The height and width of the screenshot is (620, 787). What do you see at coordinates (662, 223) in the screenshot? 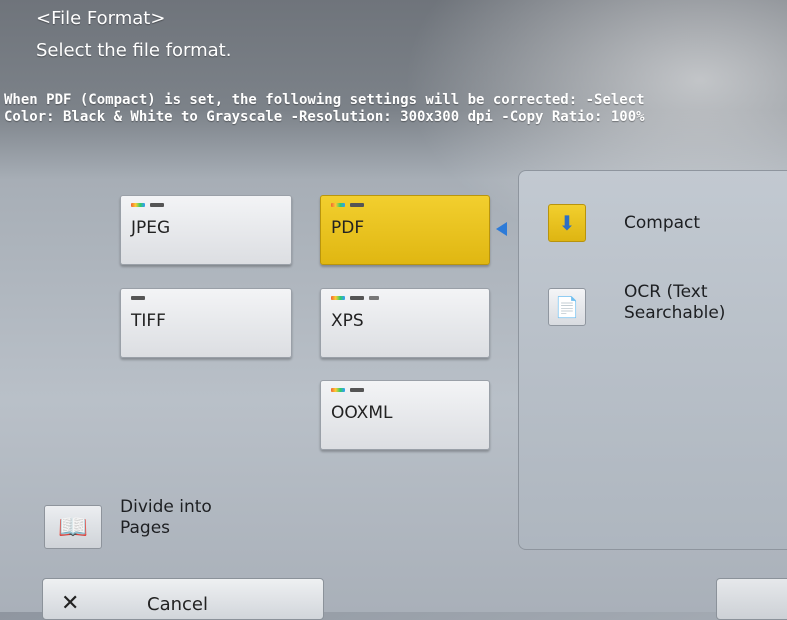
I see `compact-option-label: Compact` at bounding box center [662, 223].